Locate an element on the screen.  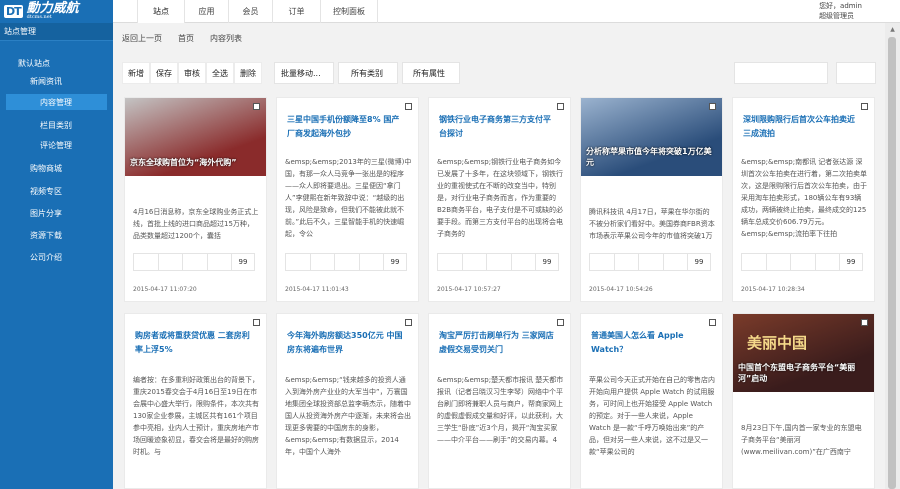
sidebar-item-video: 视频专区 is located at coordinates (46, 191).